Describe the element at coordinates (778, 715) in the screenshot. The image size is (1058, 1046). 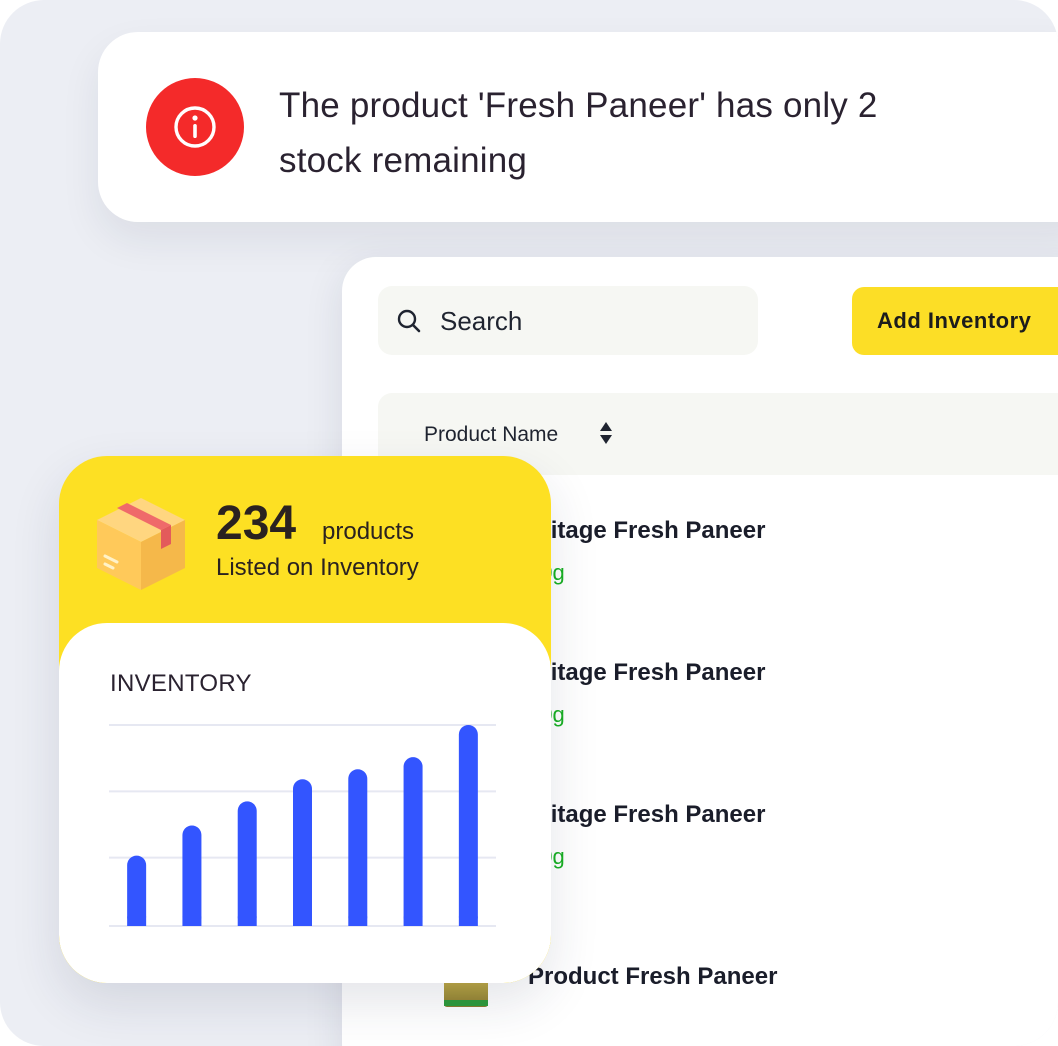
I see `product-weight: 50g` at that location.